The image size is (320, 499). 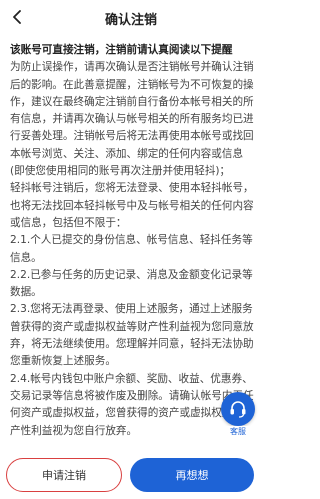 I want to click on bottom-action-bar: 申请注销 再想想, so click(x=131, y=475).